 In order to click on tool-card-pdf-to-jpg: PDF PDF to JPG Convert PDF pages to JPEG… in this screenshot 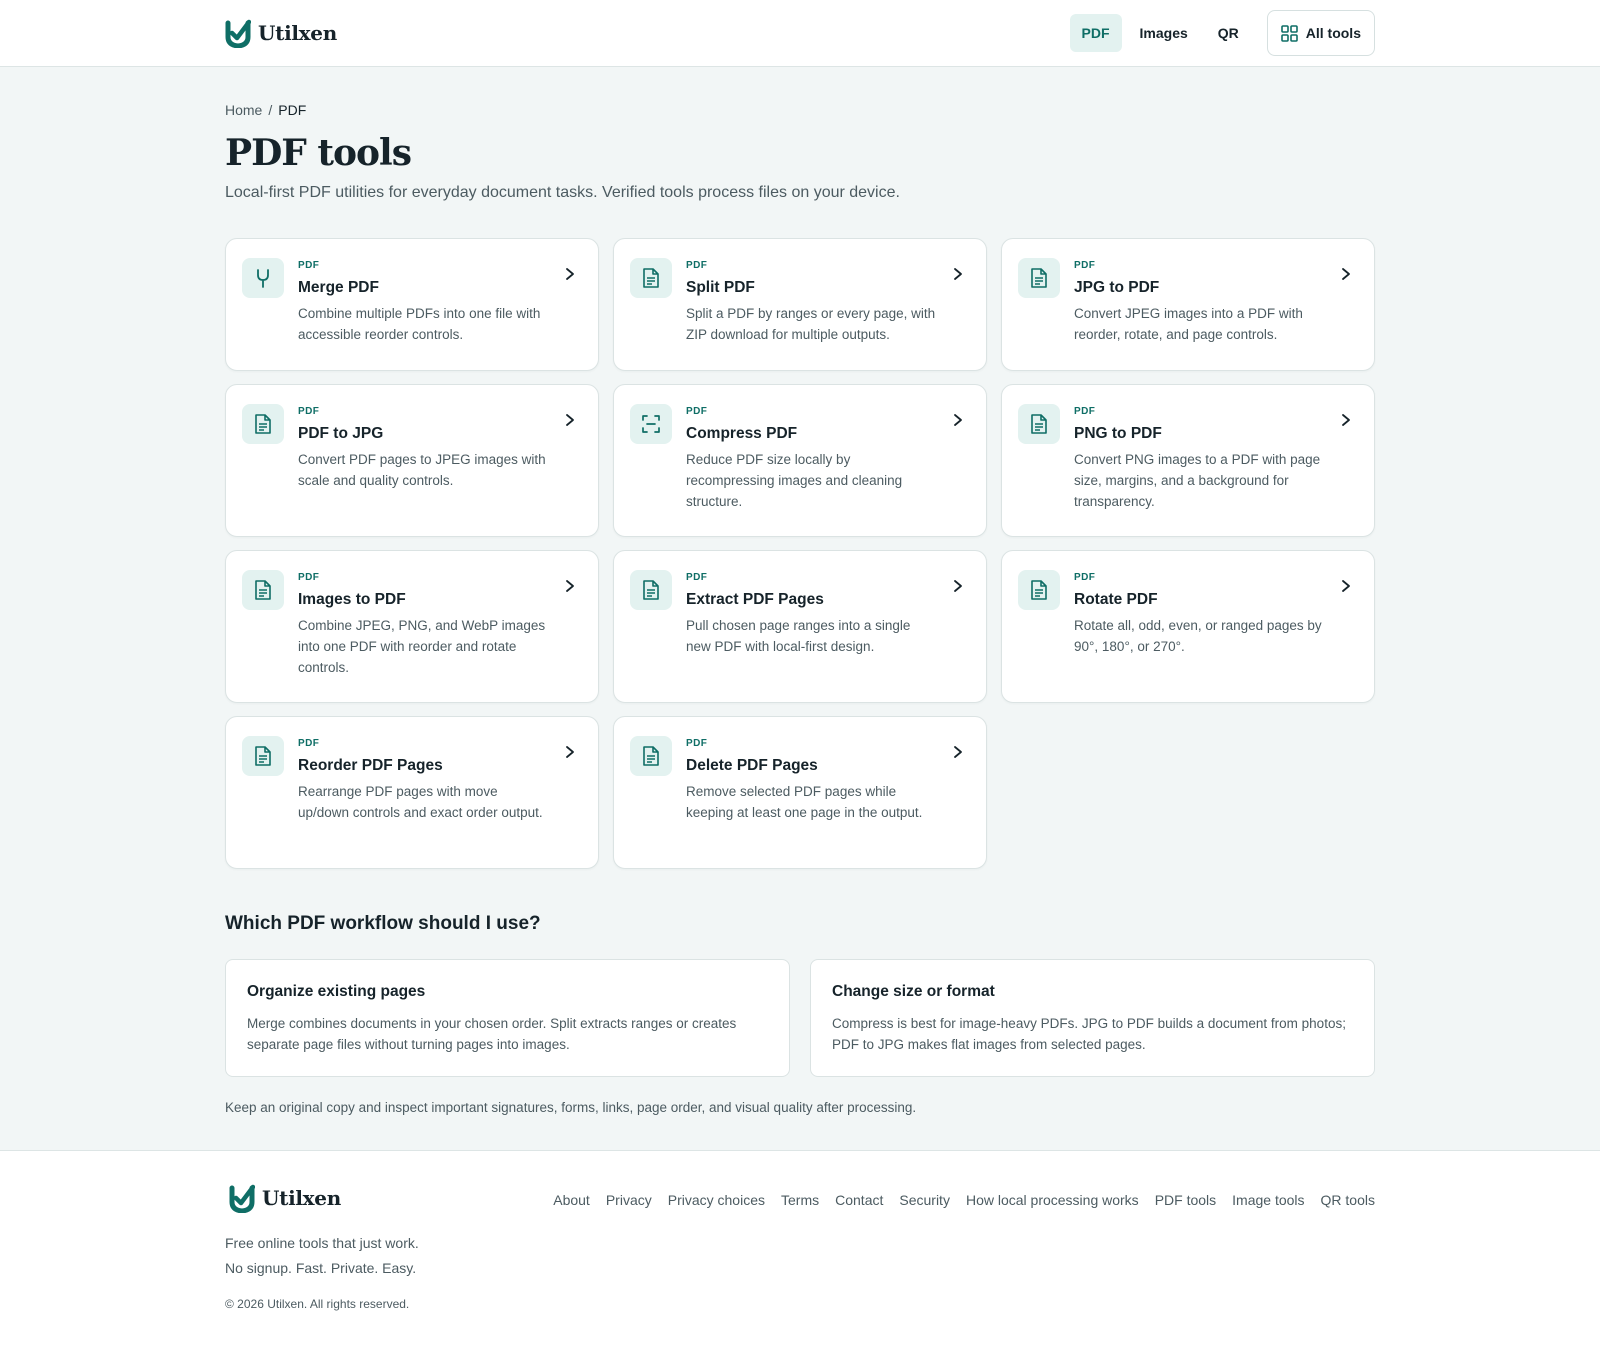, I will do `click(412, 460)`.